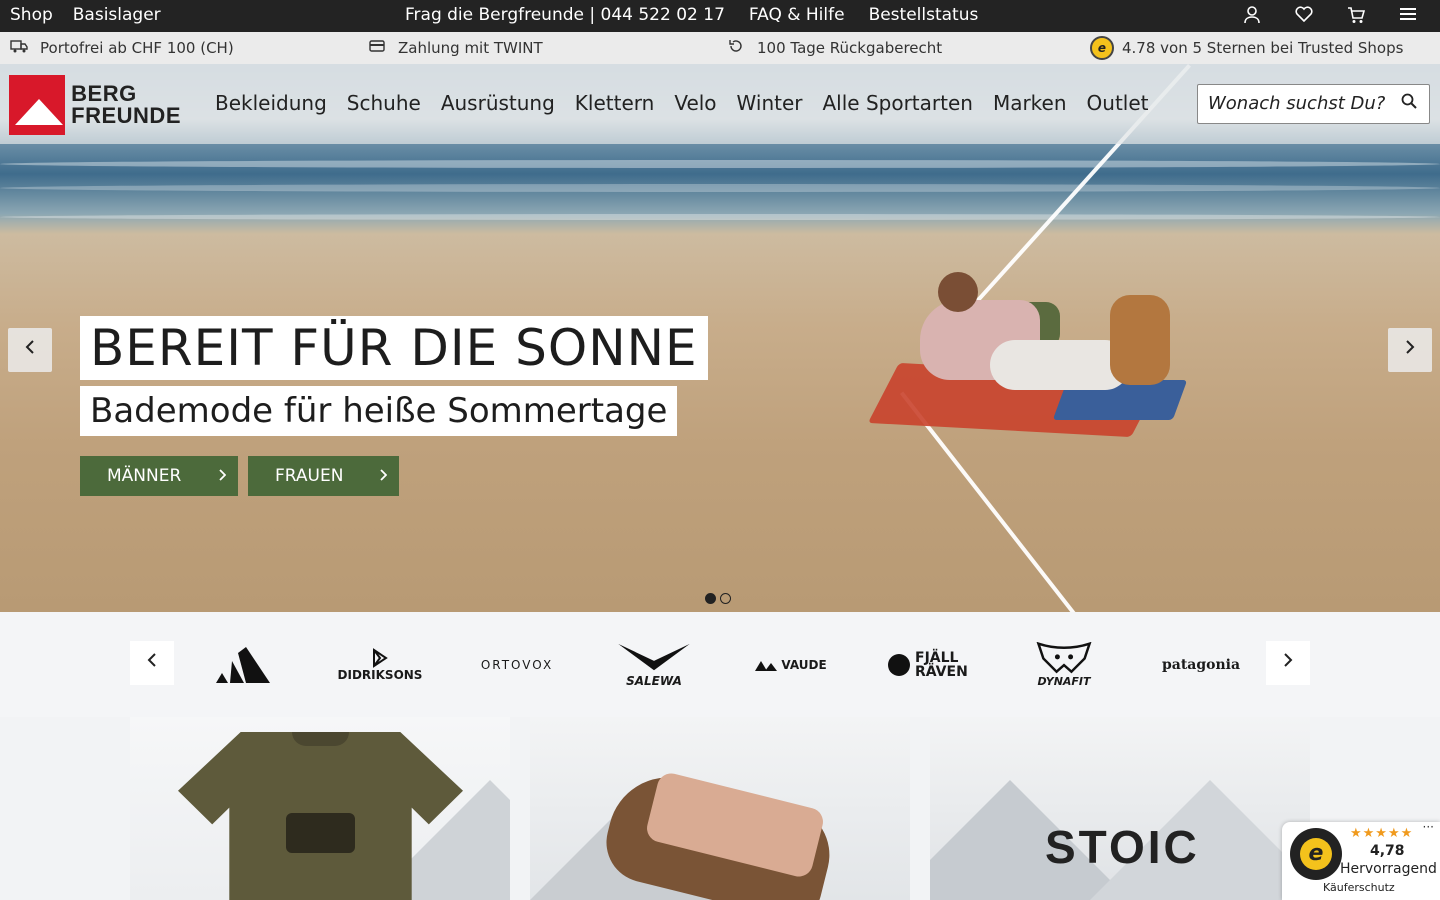 Image resolution: width=1440 pixels, height=900 pixels. What do you see at coordinates (470, 48) in the screenshot?
I see `usp-payment: Zahlung mit TWINT` at bounding box center [470, 48].